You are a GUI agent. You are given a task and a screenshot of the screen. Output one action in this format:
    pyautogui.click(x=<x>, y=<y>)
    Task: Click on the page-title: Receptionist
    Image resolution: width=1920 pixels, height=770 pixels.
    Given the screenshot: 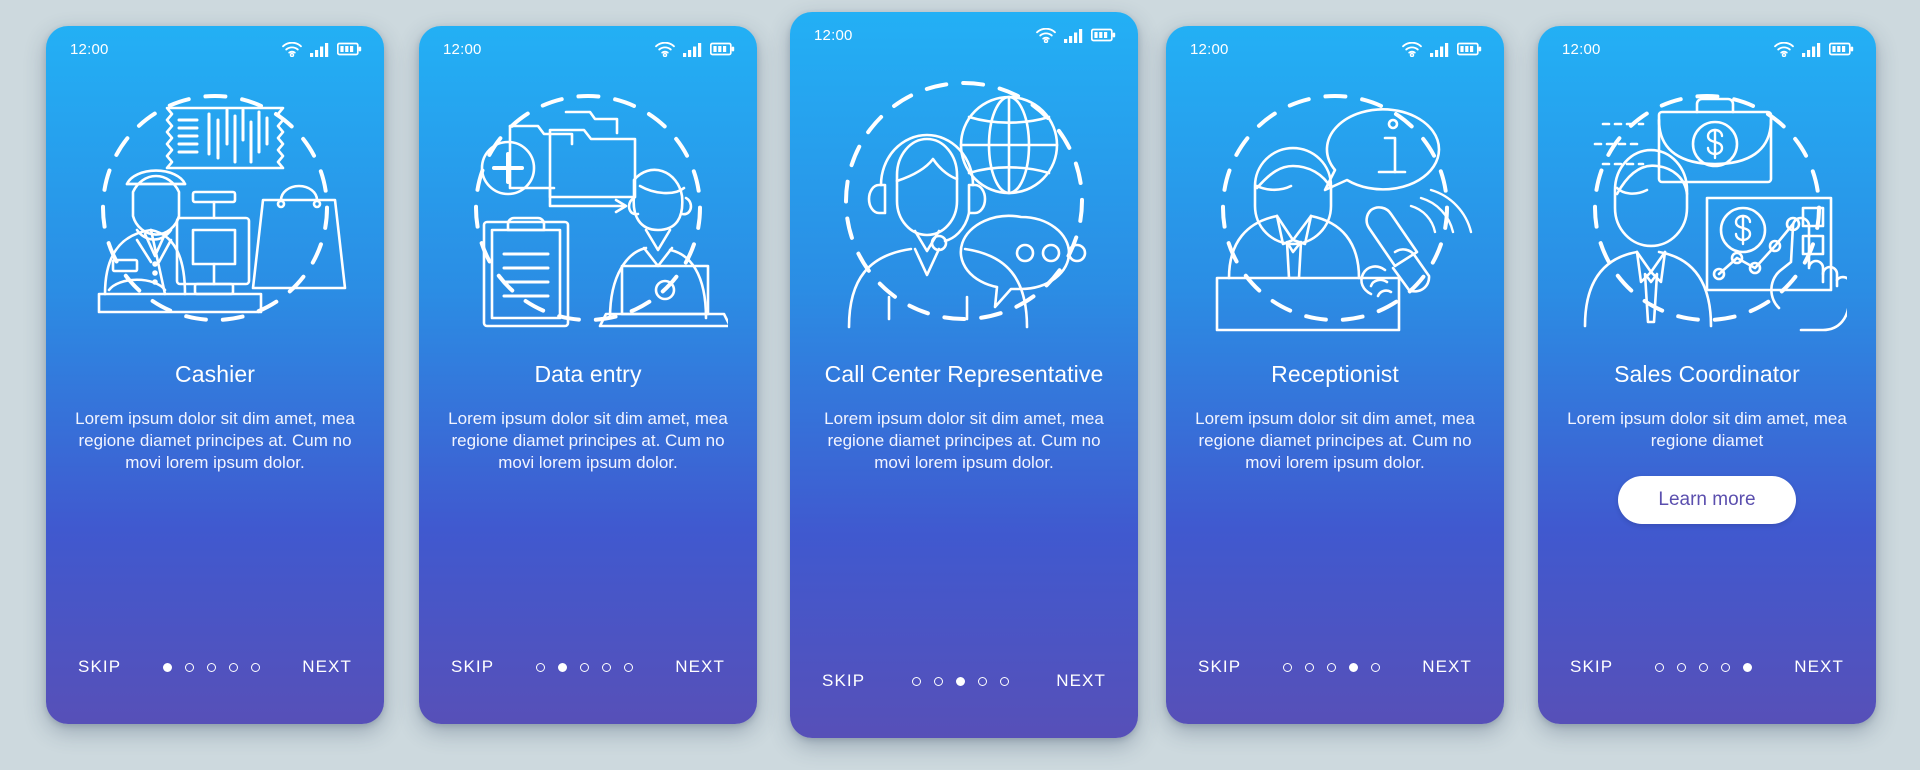 What is the action you would take?
    pyautogui.click(x=1335, y=374)
    